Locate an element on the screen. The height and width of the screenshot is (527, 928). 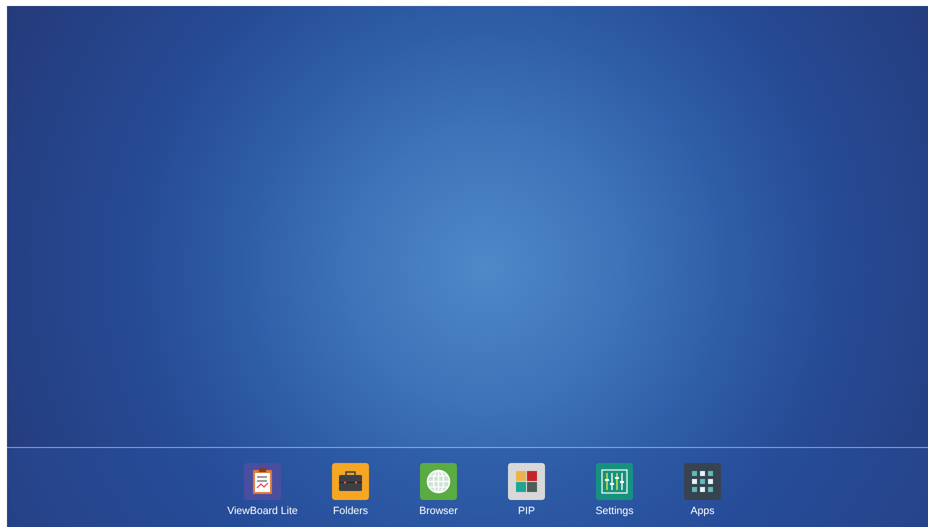
grid-icon is located at coordinates (702, 481).